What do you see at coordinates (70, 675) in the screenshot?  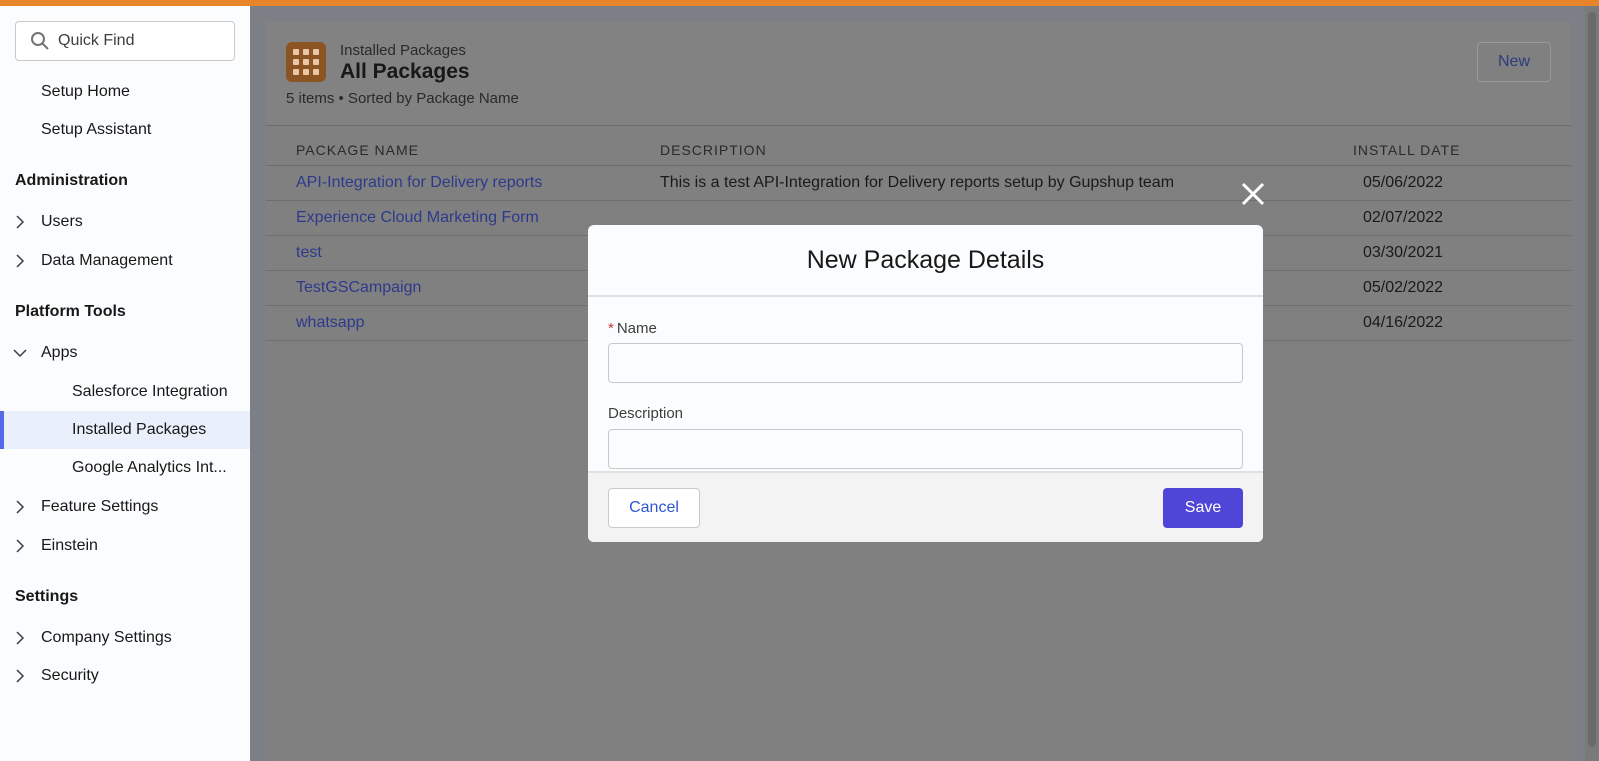 I see `sidebar-item-label: Security` at bounding box center [70, 675].